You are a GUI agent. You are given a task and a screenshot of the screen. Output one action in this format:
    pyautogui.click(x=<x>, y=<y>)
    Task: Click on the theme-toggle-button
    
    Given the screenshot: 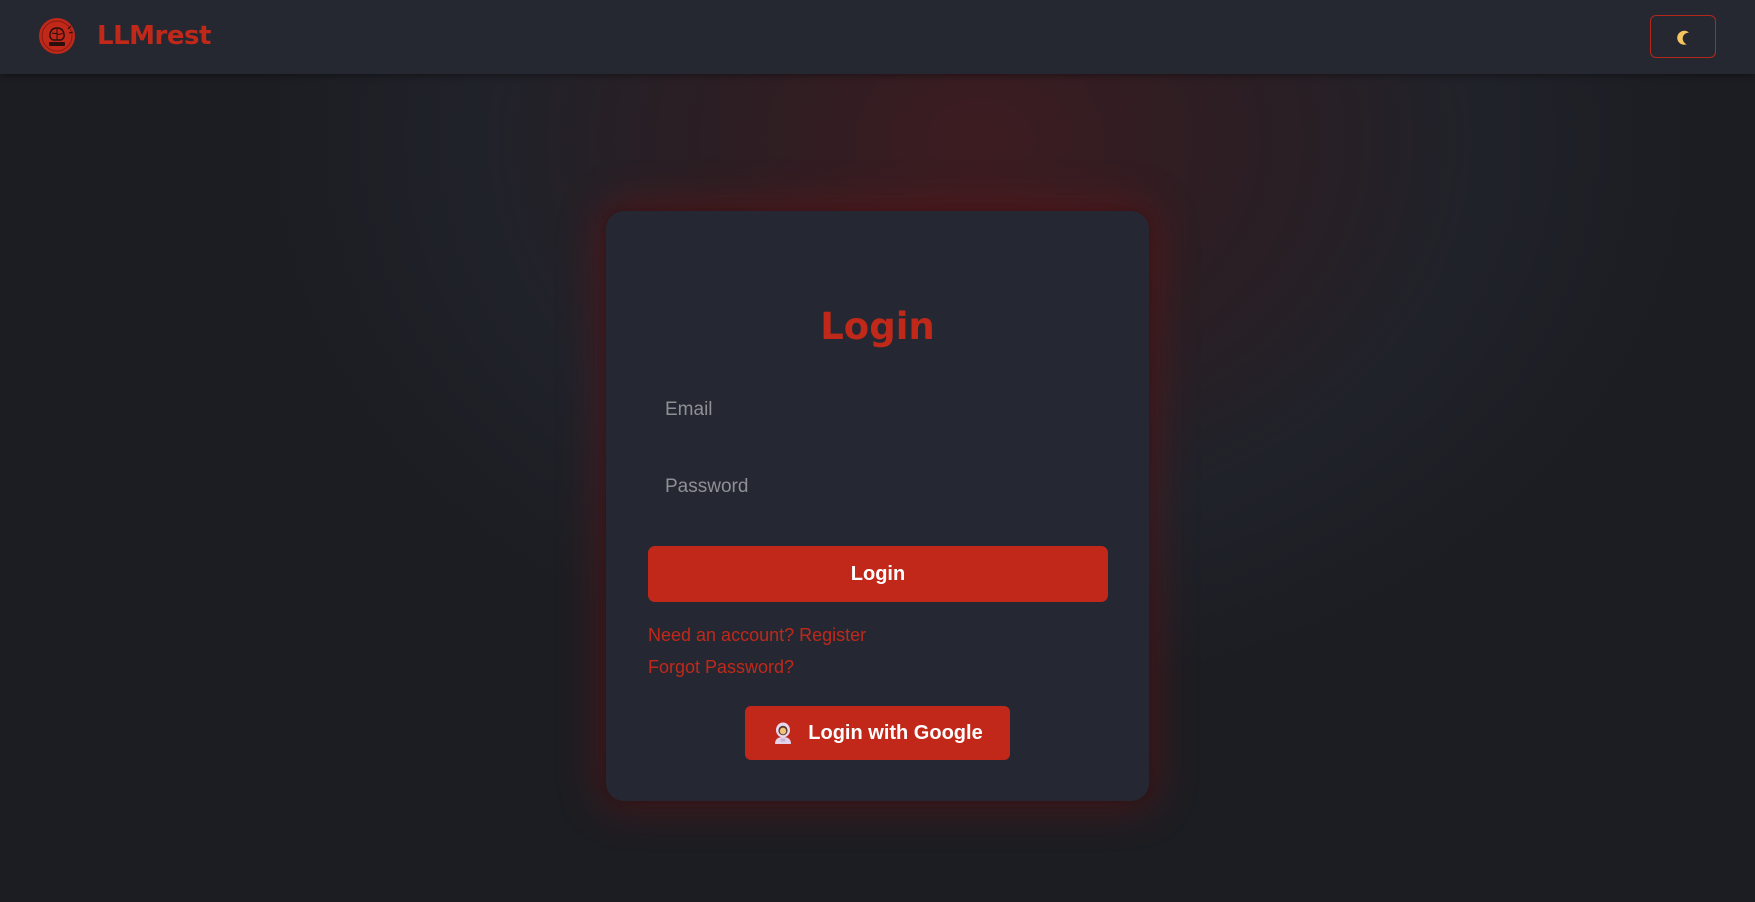 What is the action you would take?
    pyautogui.click(x=1683, y=36)
    